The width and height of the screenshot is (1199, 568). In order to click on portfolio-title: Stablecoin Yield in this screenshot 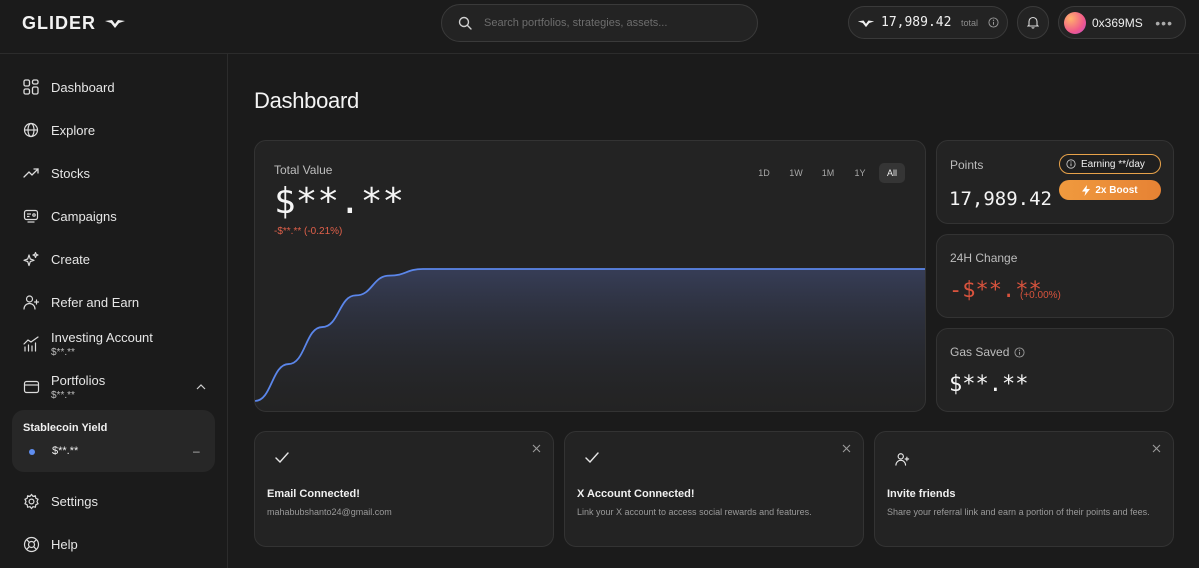, I will do `click(65, 428)`.